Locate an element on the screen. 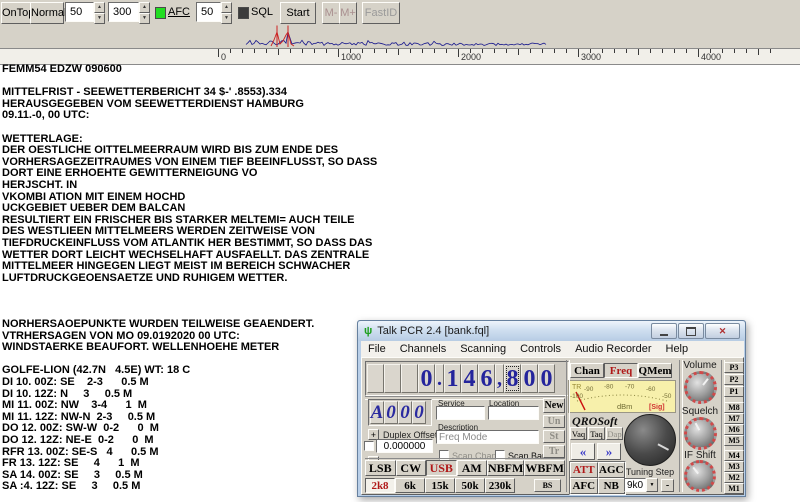  filter-button-6k: 6k is located at coordinates (410, 485).